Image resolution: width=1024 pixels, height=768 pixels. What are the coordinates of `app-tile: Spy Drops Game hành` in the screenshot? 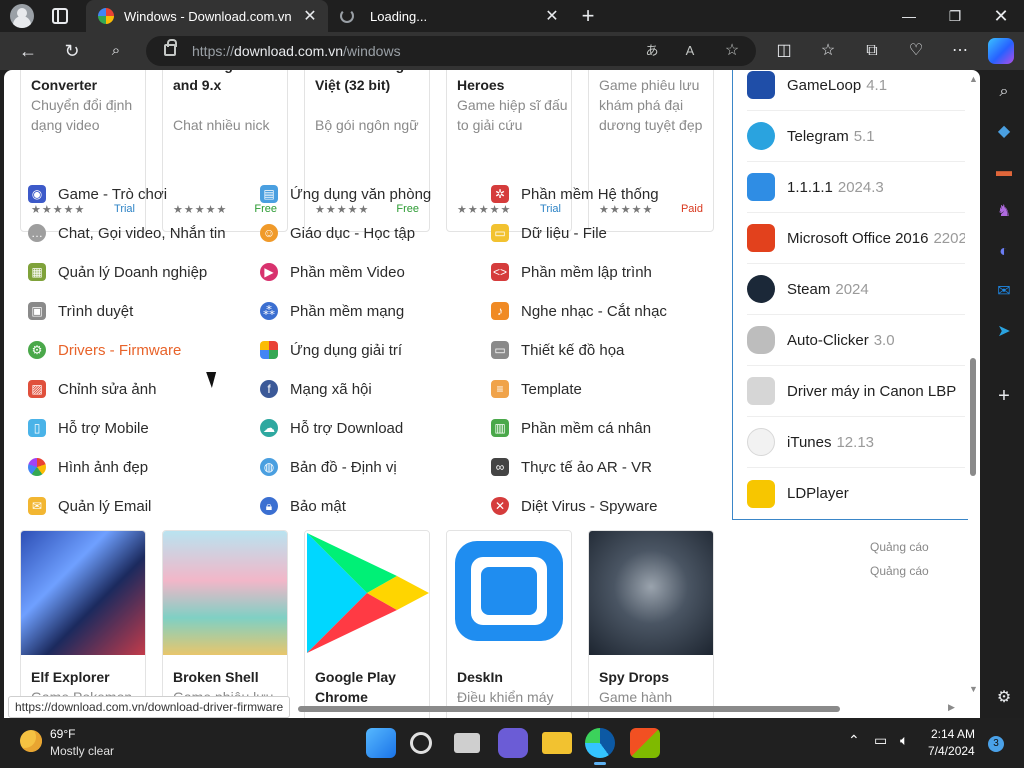 It's located at (651, 624).